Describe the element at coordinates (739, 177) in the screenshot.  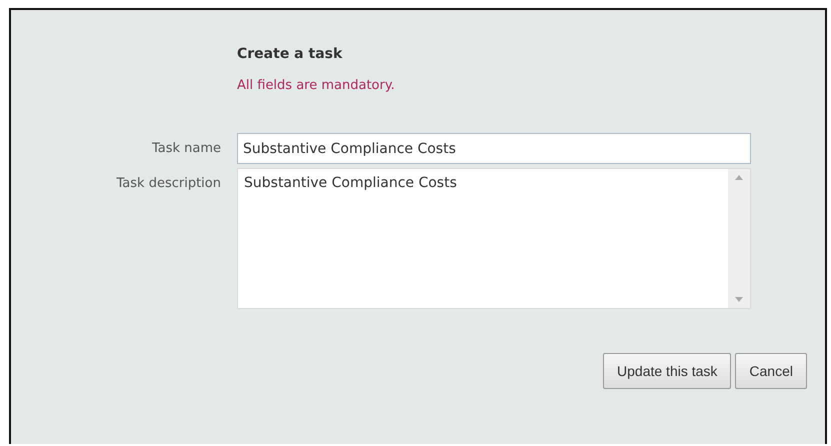
I see `scroll-up-icon` at that location.